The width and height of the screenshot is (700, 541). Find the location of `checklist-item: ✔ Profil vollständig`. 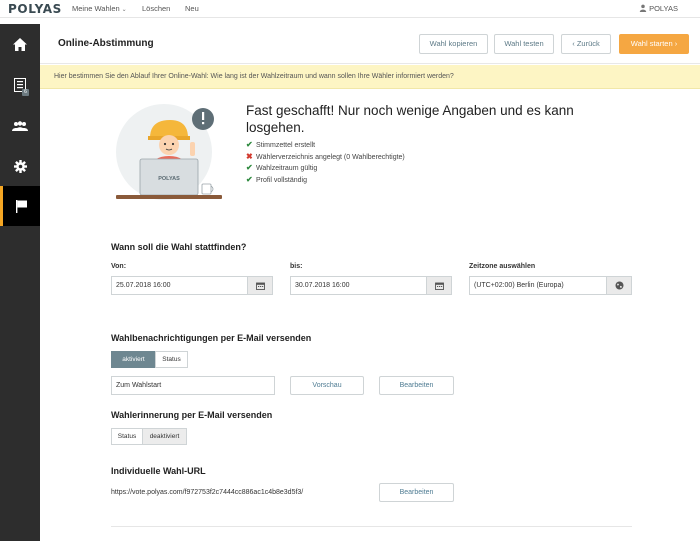

checklist-item: ✔ Profil vollständig is located at coordinates (325, 180).